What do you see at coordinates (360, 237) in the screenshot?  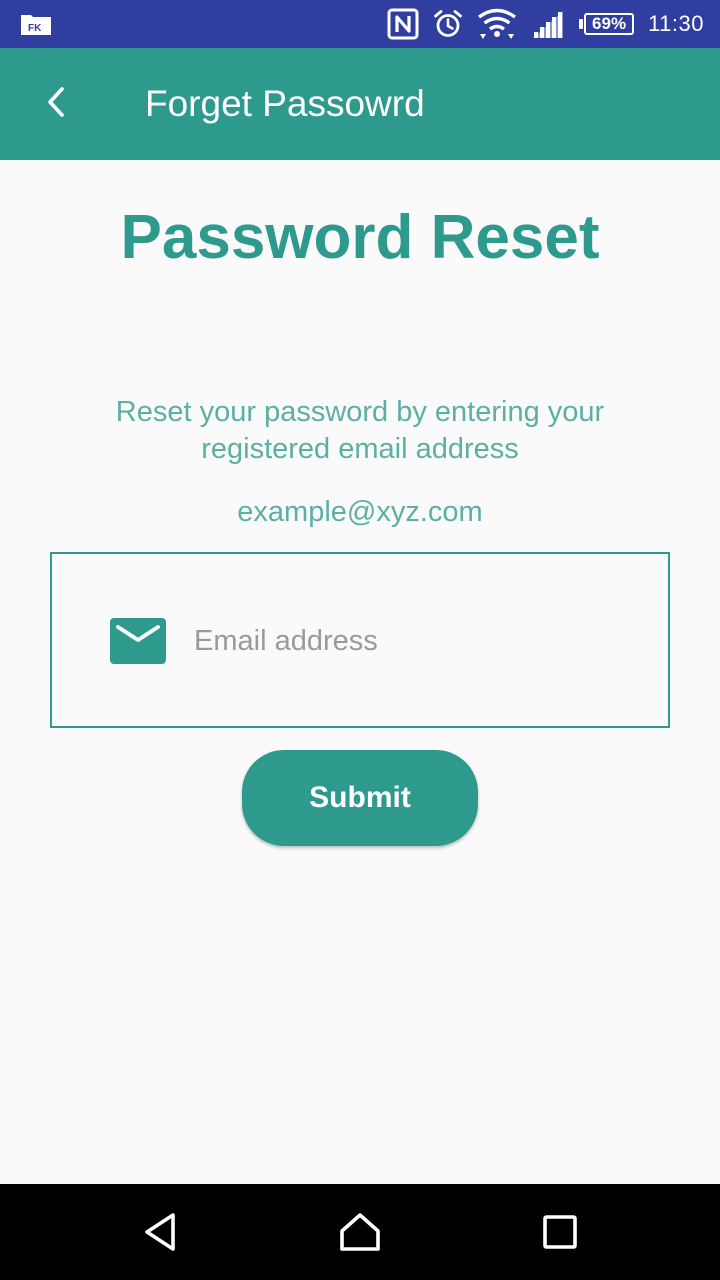 I see `page-title: Password Reset` at bounding box center [360, 237].